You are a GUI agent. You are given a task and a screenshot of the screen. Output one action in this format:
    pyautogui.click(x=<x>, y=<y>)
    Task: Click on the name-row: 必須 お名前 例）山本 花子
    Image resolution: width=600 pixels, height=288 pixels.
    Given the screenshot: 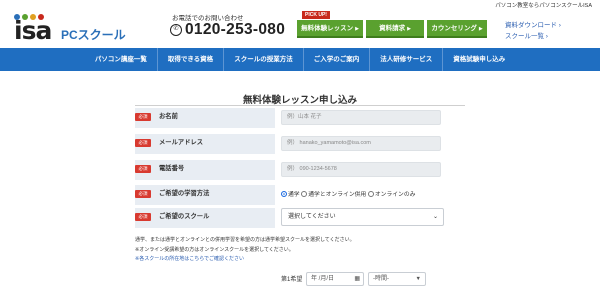 What is the action you would take?
    pyautogui.click(x=290, y=118)
    